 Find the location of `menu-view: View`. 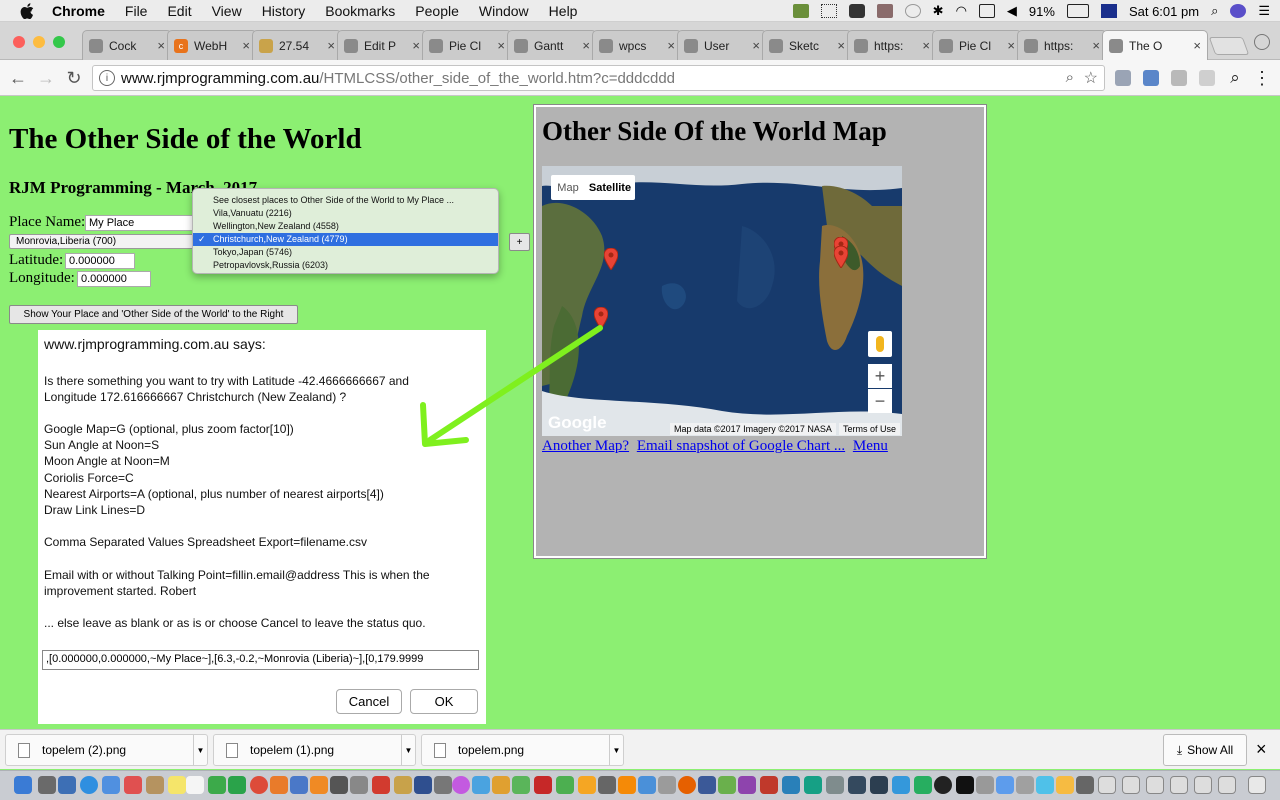

menu-view: View is located at coordinates (227, 11).